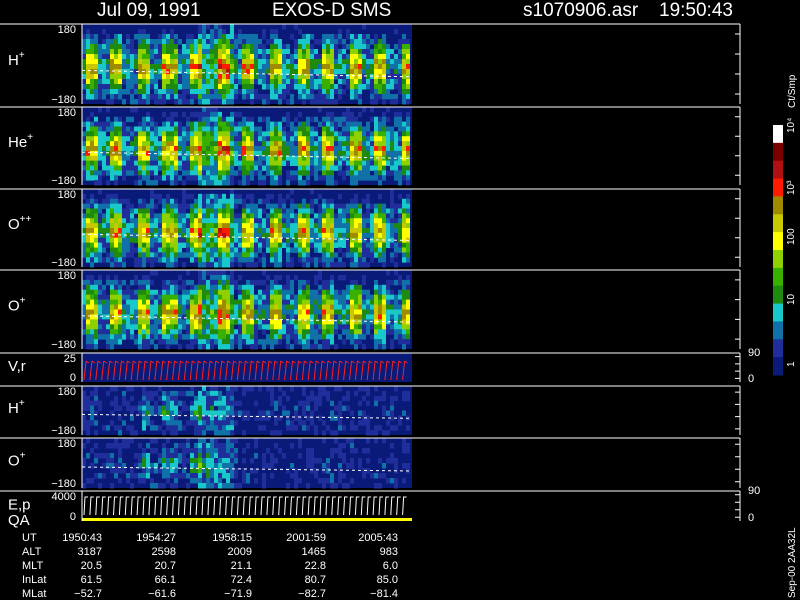 The height and width of the screenshot is (600, 800). I want to click on ytick-bottom-o-plus: −180, so click(63, 345).